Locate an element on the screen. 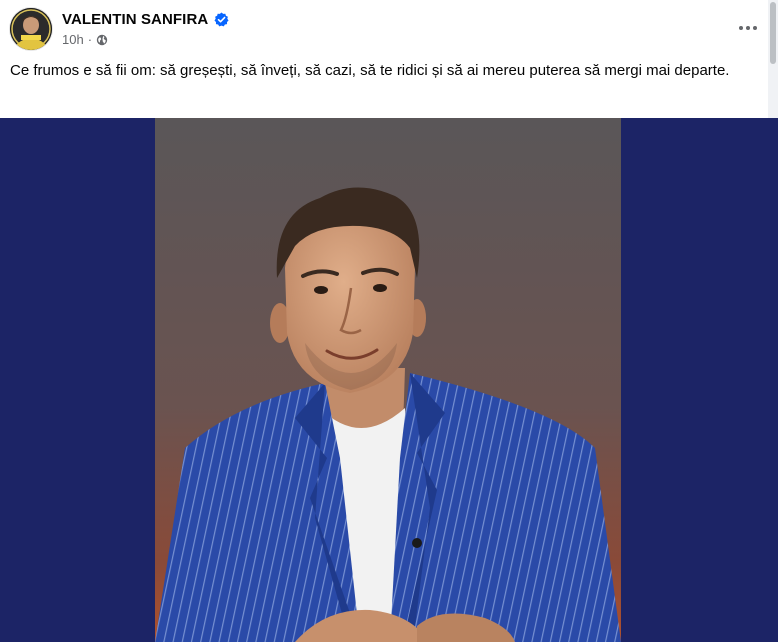 The height and width of the screenshot is (642, 778). author-avatar is located at coordinates (31, 29).